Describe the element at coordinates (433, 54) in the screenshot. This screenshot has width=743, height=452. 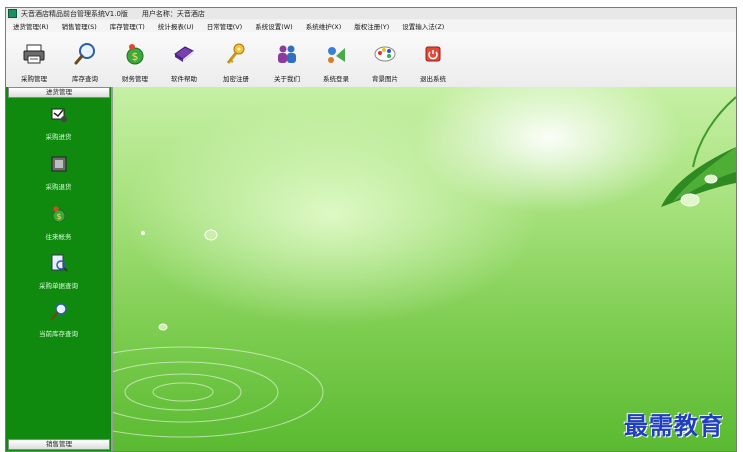
I see `power-icon` at that location.